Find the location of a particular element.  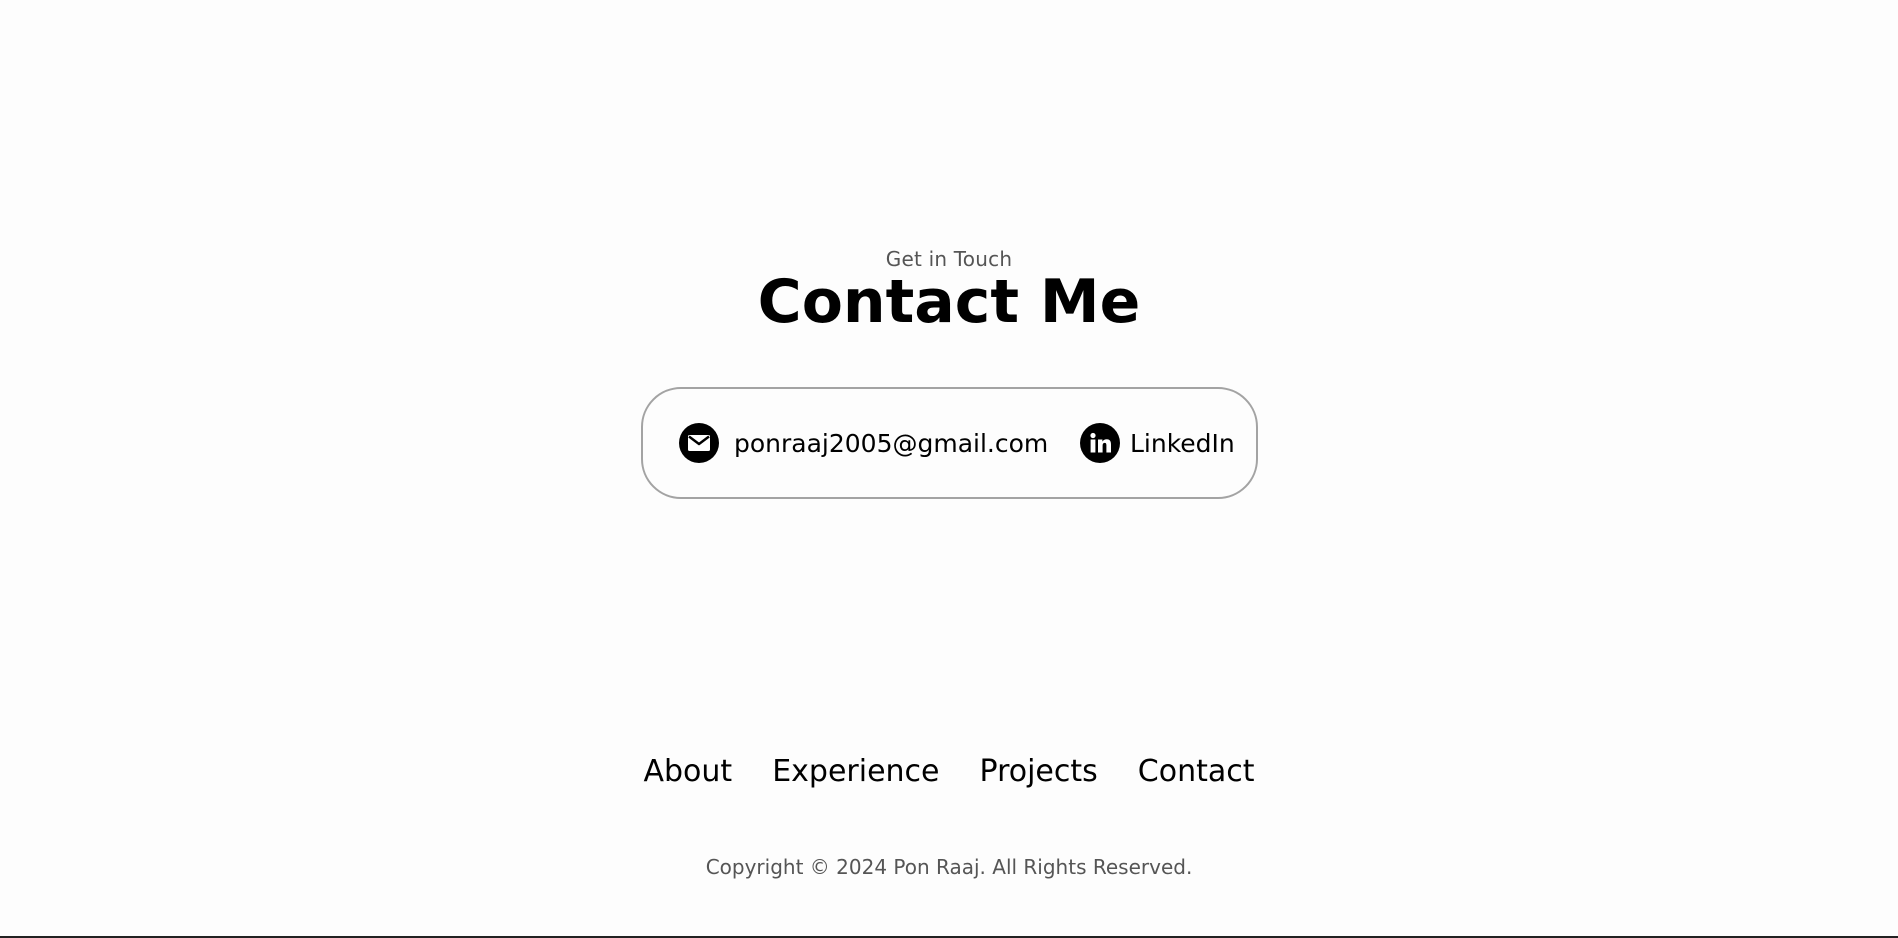

linkedin-label: LinkedIn is located at coordinates (1182, 443).